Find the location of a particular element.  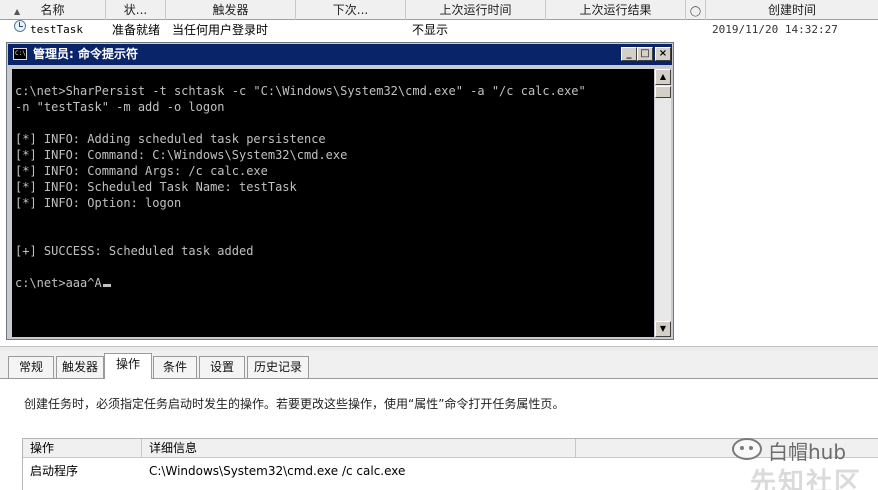

column-header-name: ▲ 名称 is located at coordinates (53, 10).